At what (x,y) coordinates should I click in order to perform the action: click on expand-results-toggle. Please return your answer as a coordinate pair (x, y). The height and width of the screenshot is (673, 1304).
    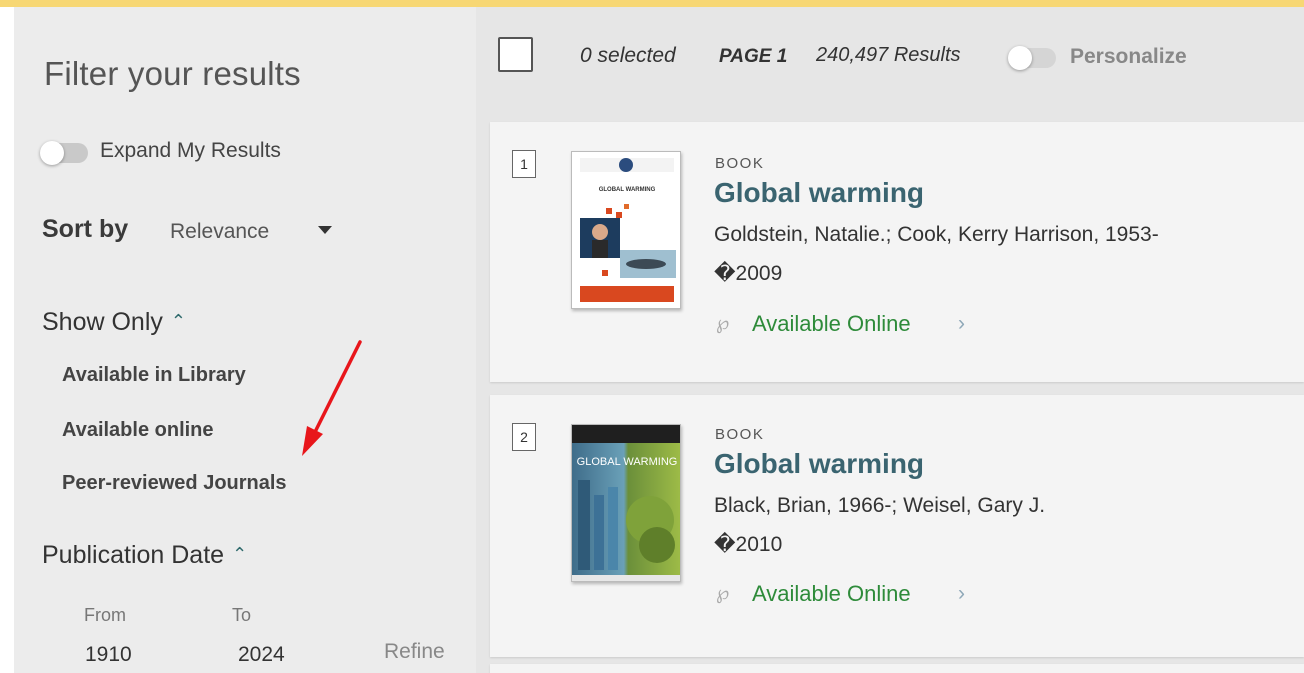
    Looking at the image, I should click on (64, 153).